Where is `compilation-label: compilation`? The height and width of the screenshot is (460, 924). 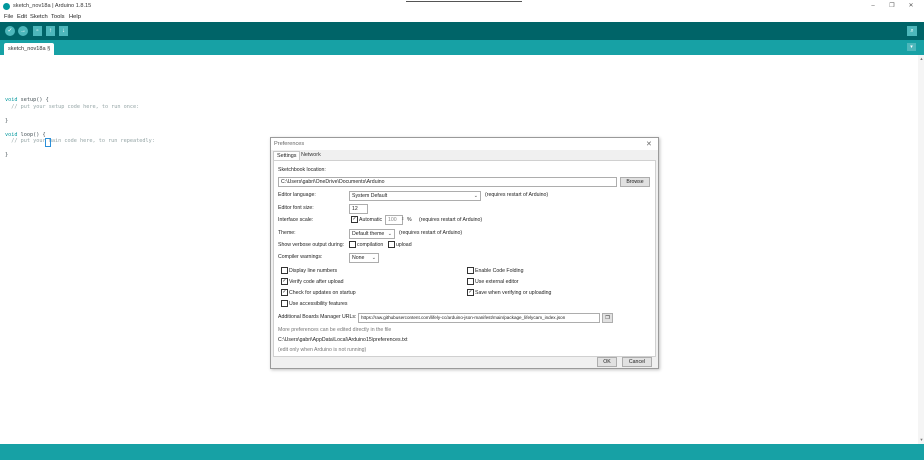
compilation-label: compilation is located at coordinates (370, 245).